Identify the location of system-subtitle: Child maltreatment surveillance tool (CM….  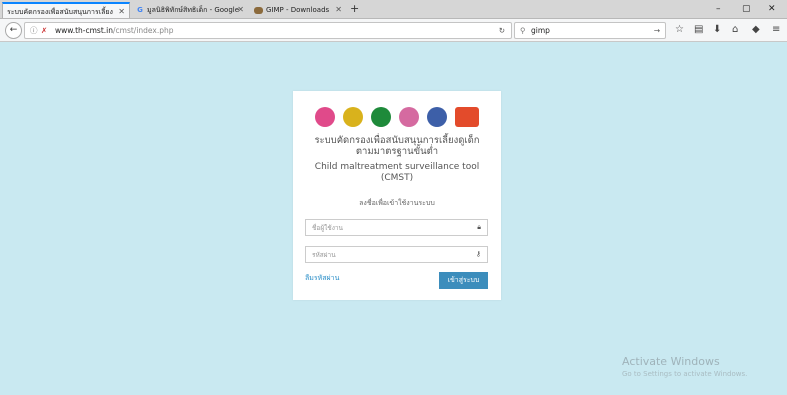
(397, 173).